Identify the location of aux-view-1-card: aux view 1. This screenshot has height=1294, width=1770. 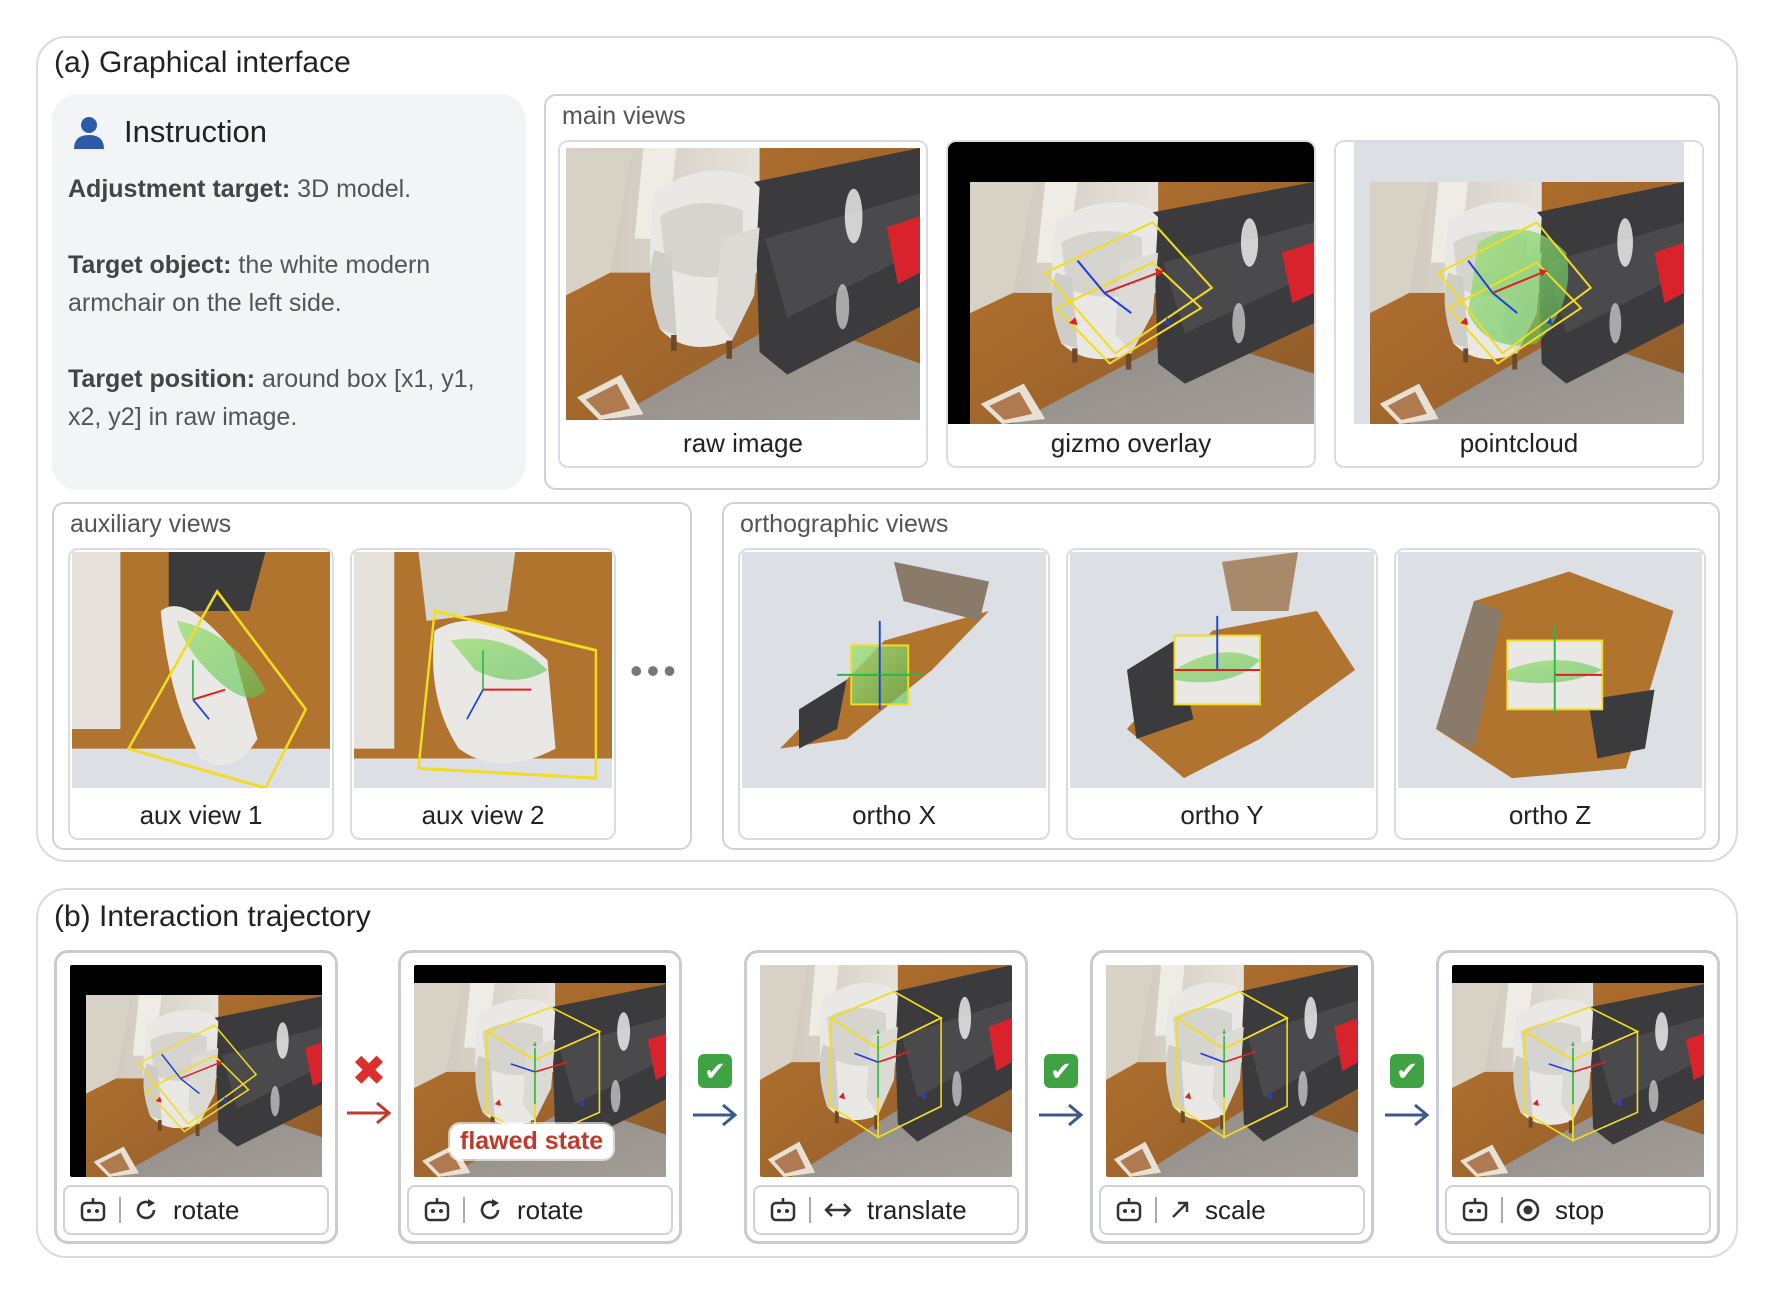
(201, 694).